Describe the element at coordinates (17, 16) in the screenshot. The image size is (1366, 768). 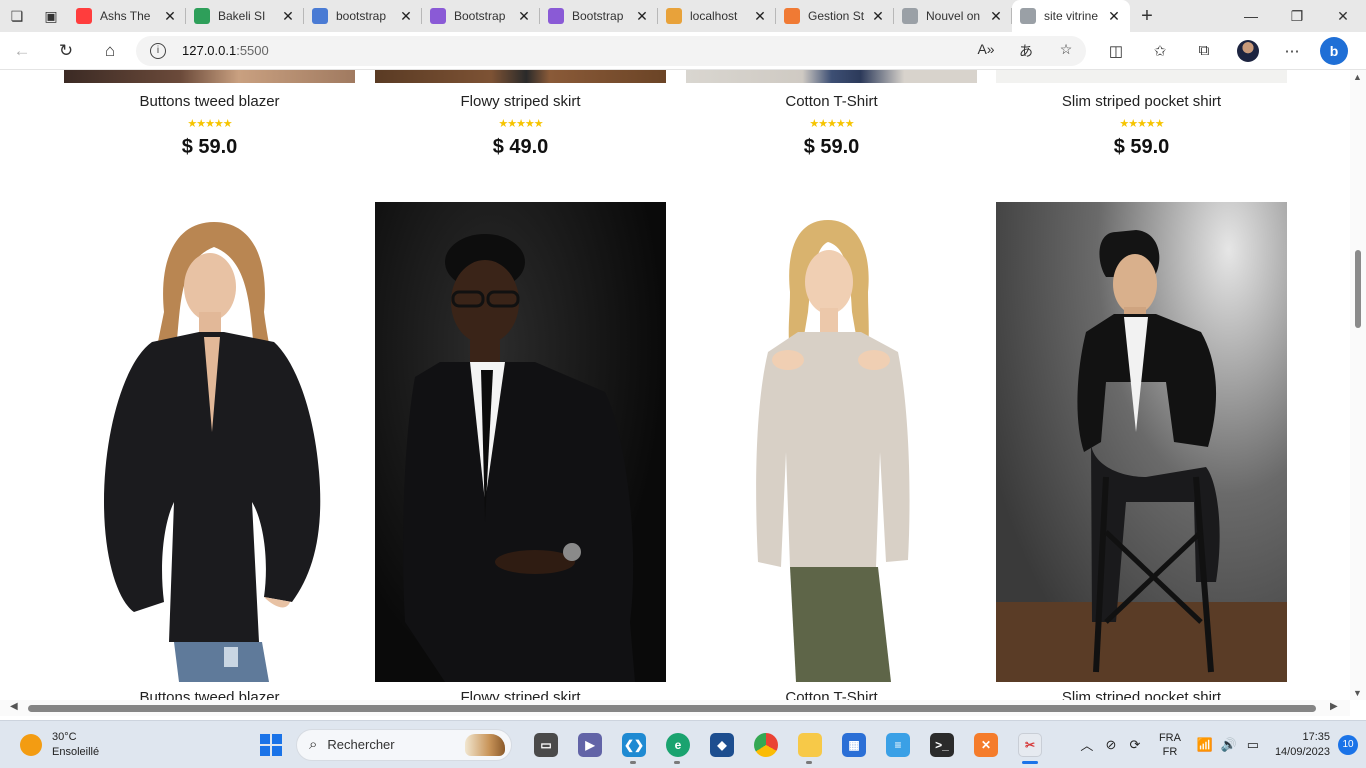
I see `workspaces-icon: ❏` at that location.